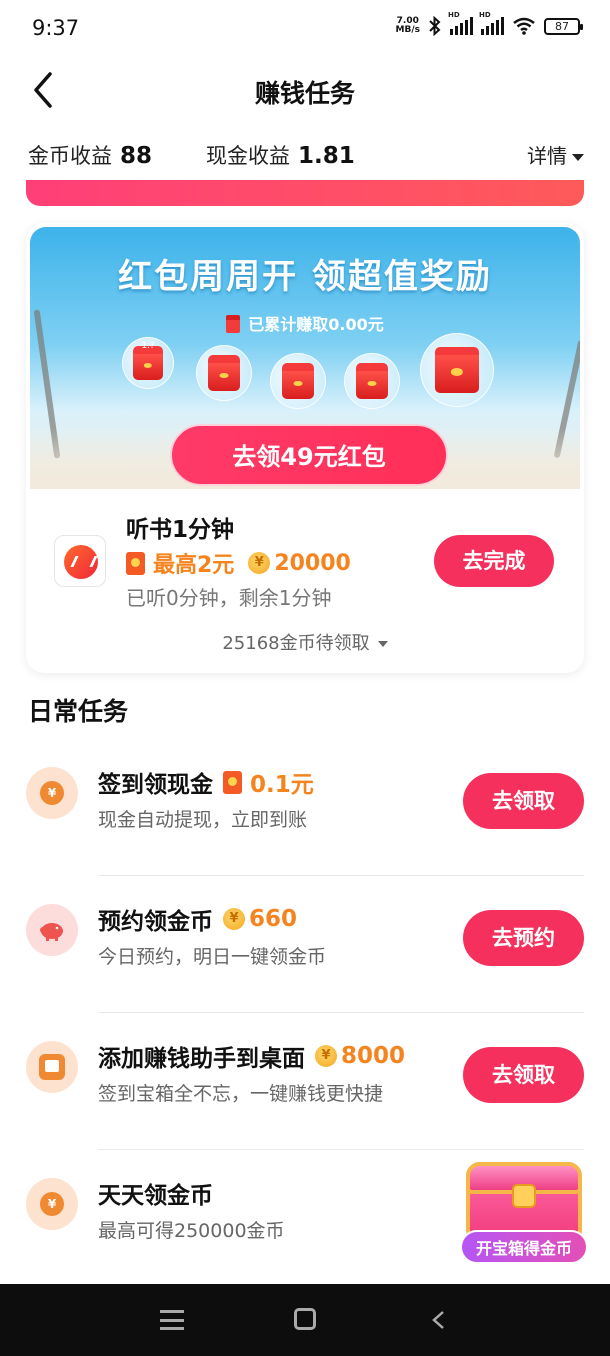 The width and height of the screenshot is (610, 1356). I want to click on daily-tasks-title: 日常任务, so click(78, 711).